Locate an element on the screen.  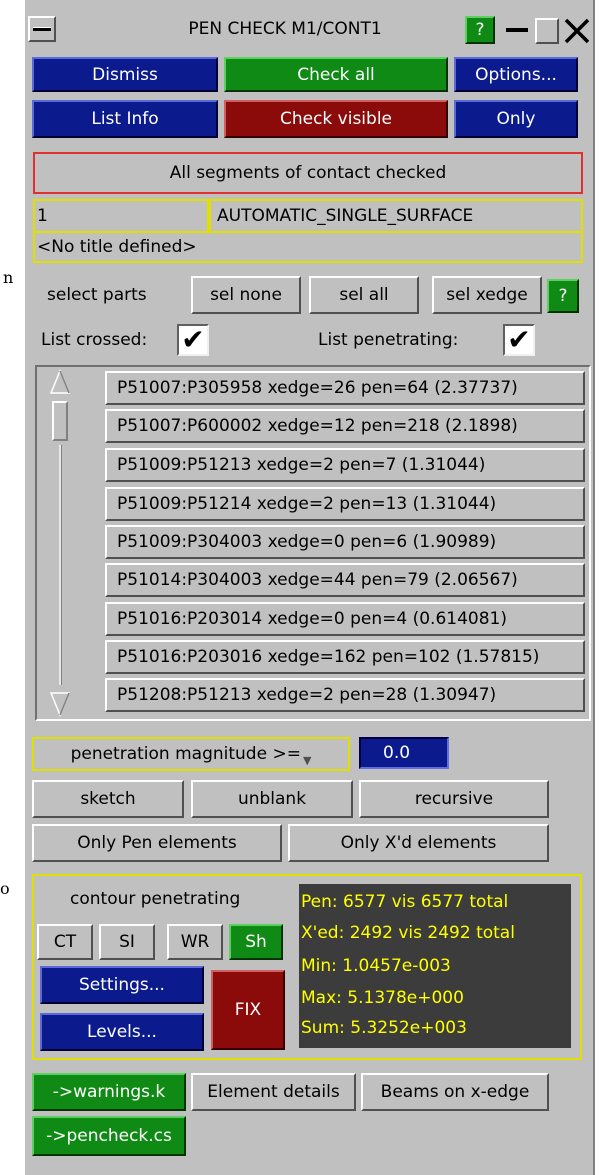
only-pen-elements-button: Only Pen elements is located at coordinates (157, 843).